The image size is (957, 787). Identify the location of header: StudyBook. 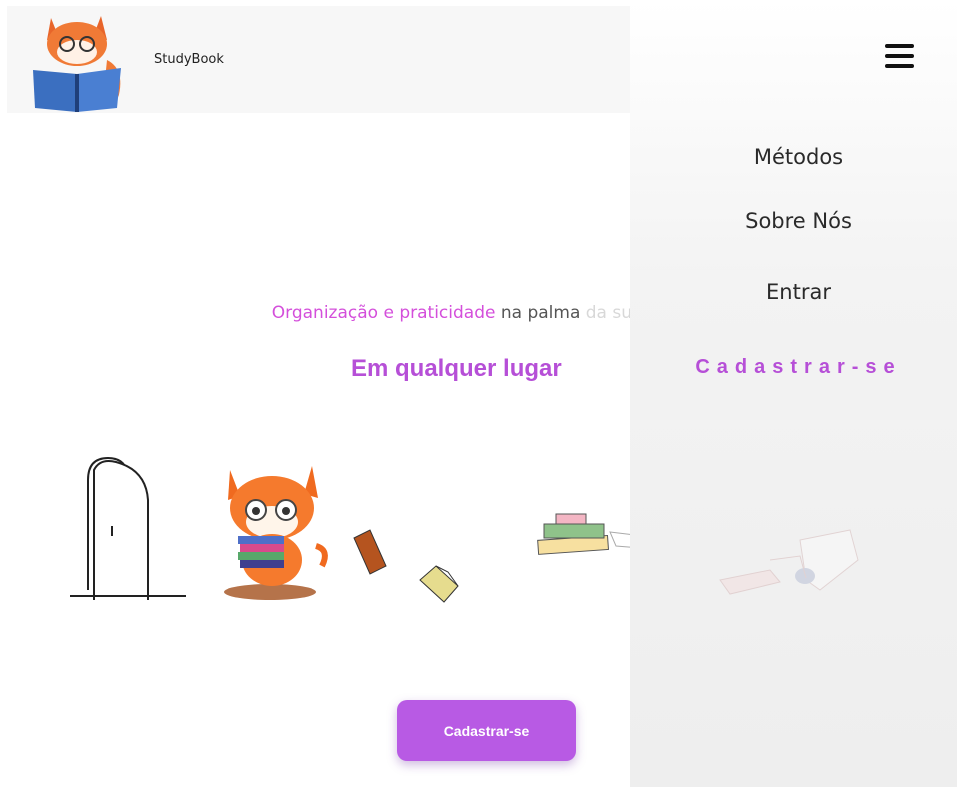
(318, 59).